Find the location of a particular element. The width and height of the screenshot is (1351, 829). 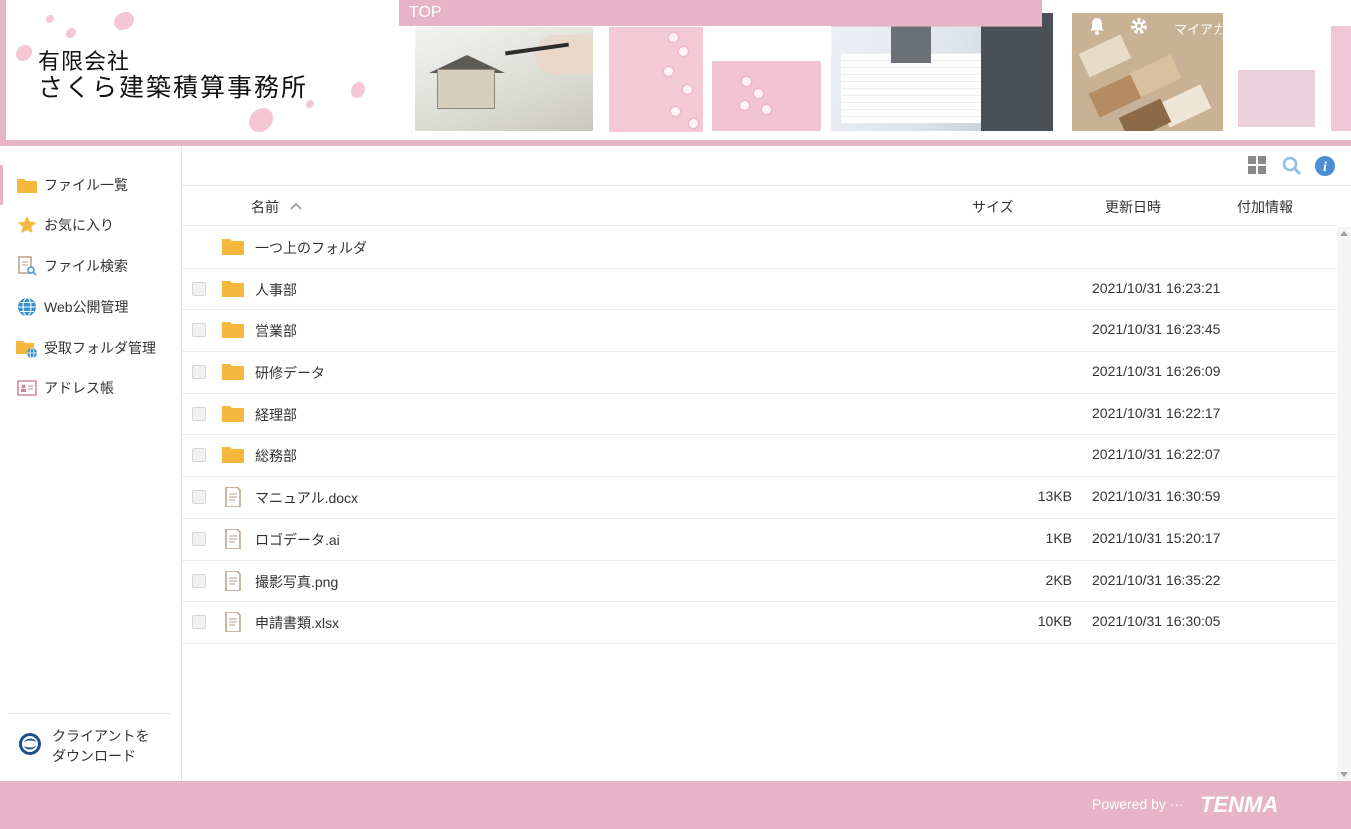

sidebar-item-web-publish: Web公開管理 is located at coordinates (90, 307).